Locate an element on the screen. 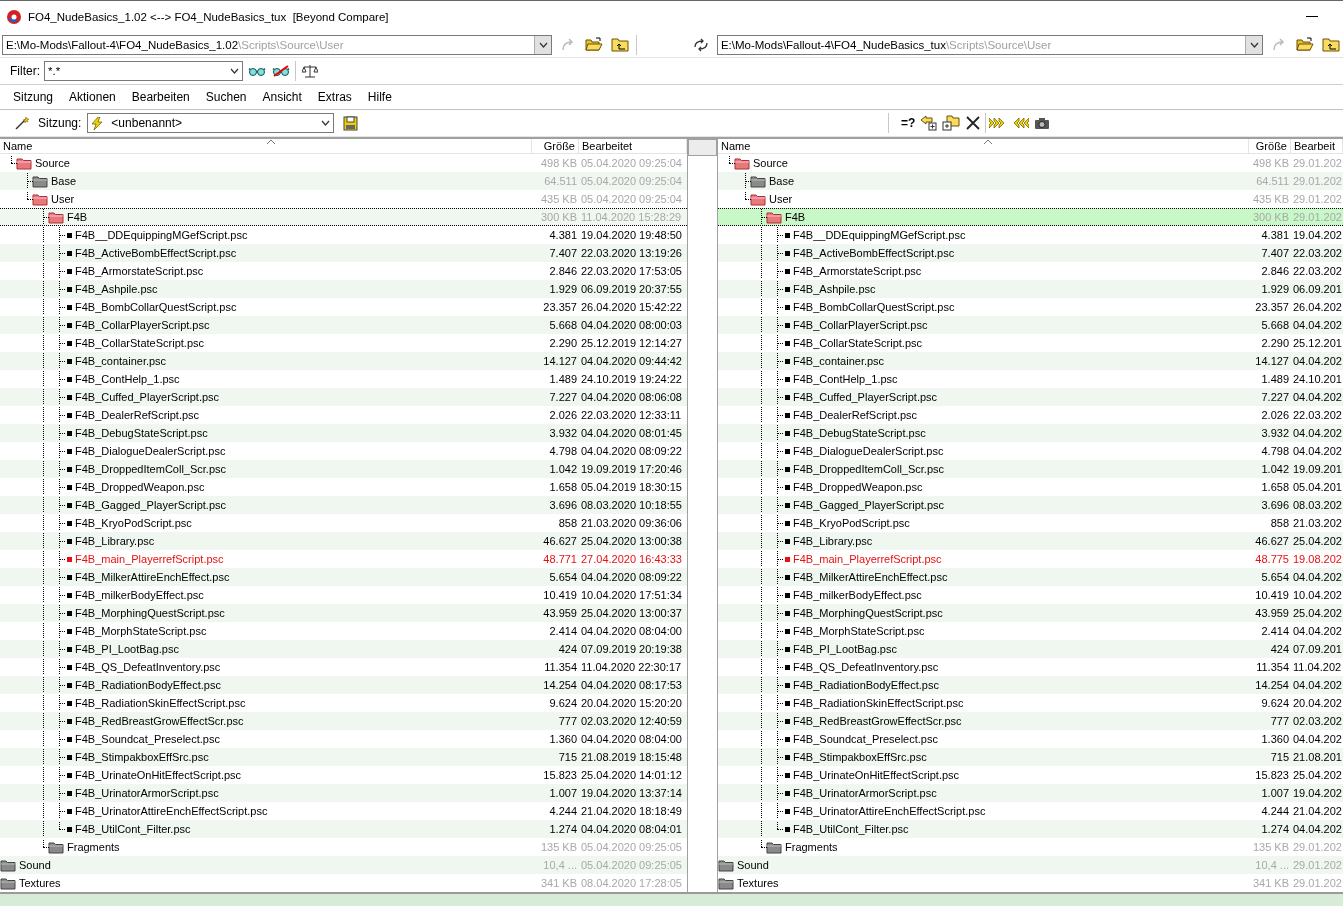 The height and width of the screenshot is (906, 1343). file-name: F4B_UrinatorArmorScript.psc is located at coordinates (864, 793).